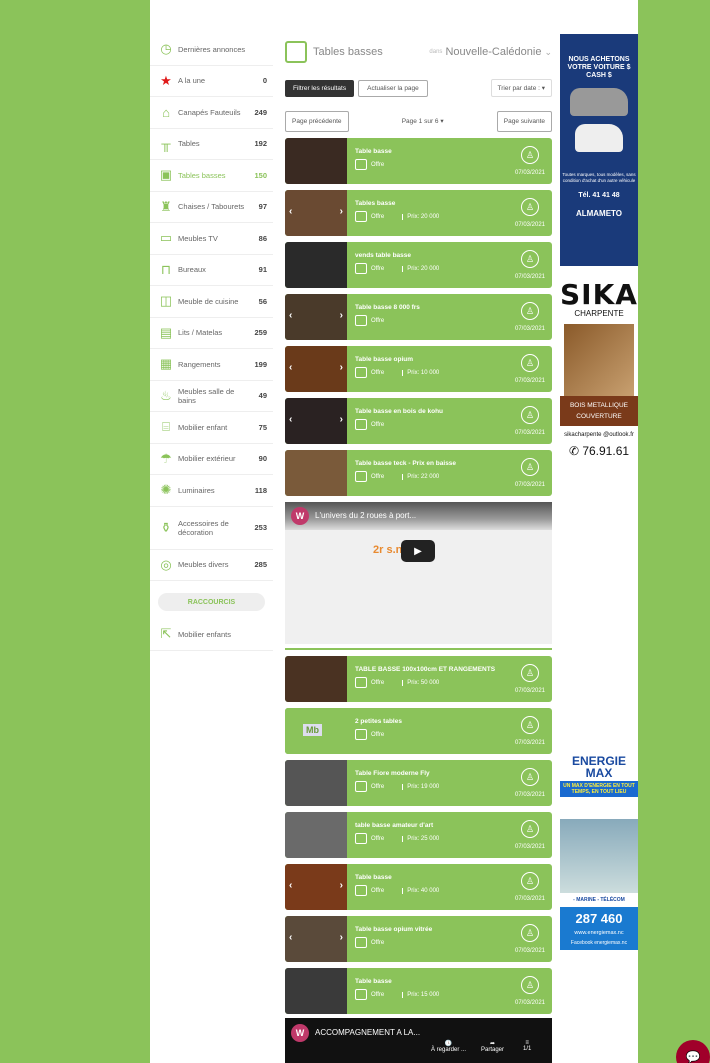  Describe the element at coordinates (693, 1051) in the screenshot. I see `chat-icon: 💬` at that location.